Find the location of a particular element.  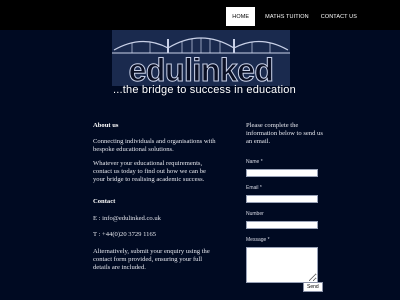

tagline: ...the bridge to success in education is located at coordinates (204, 90).